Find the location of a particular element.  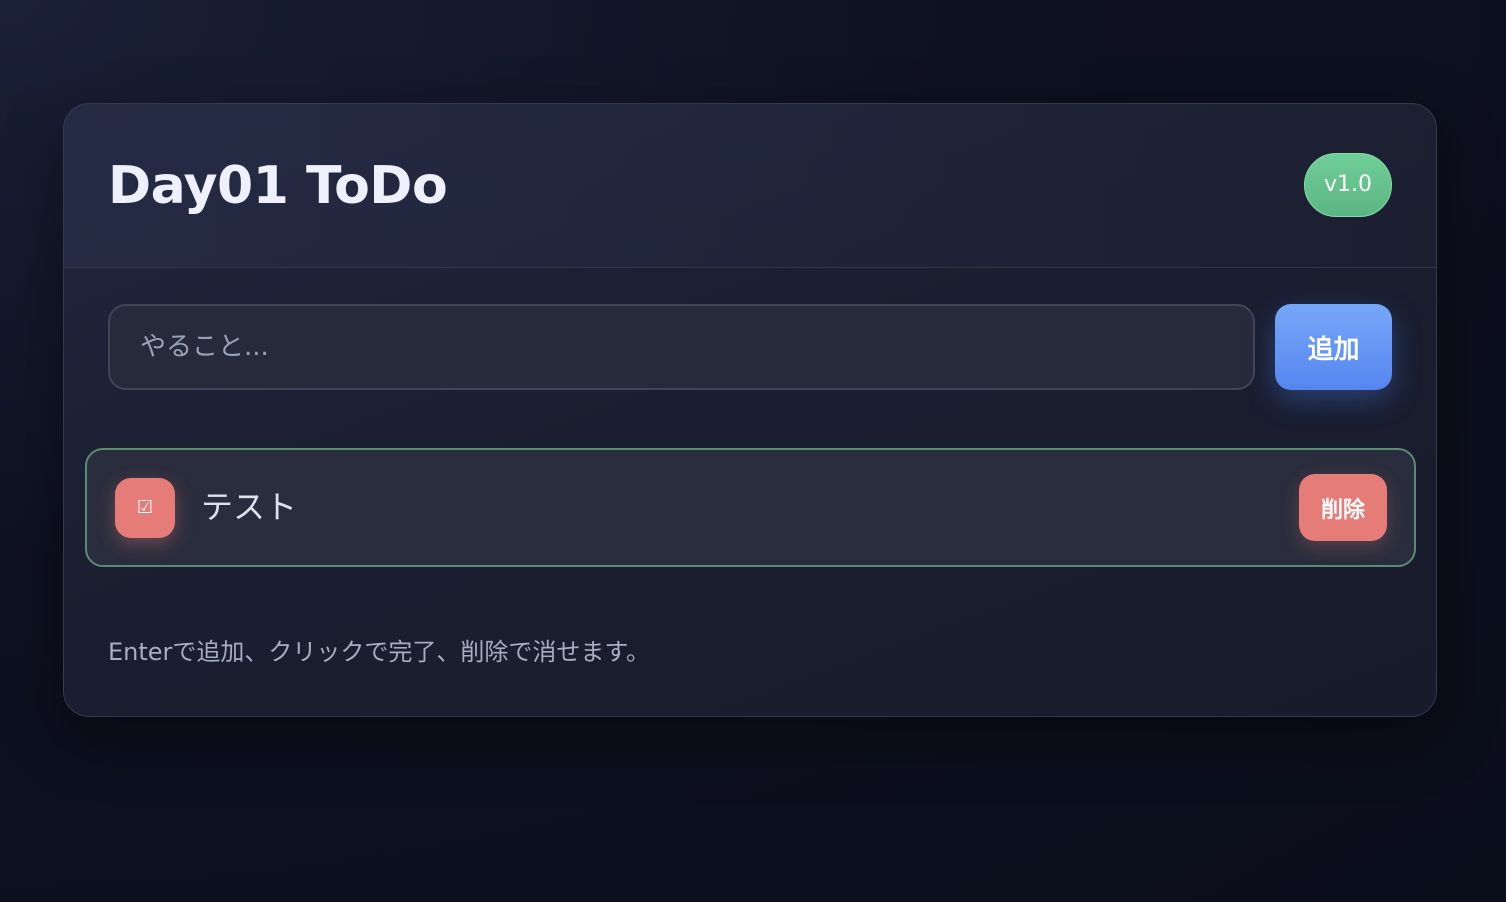

todo-item: ☑ テスト 削除 is located at coordinates (750, 507).